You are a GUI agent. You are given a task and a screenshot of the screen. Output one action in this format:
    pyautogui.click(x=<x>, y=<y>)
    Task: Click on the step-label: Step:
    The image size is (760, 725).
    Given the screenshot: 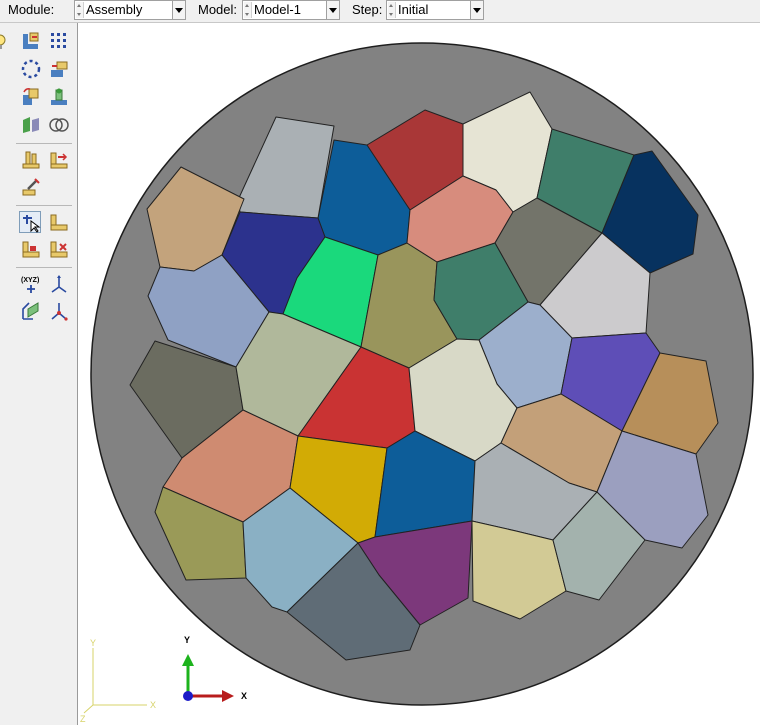 What is the action you would take?
    pyautogui.click(x=367, y=9)
    